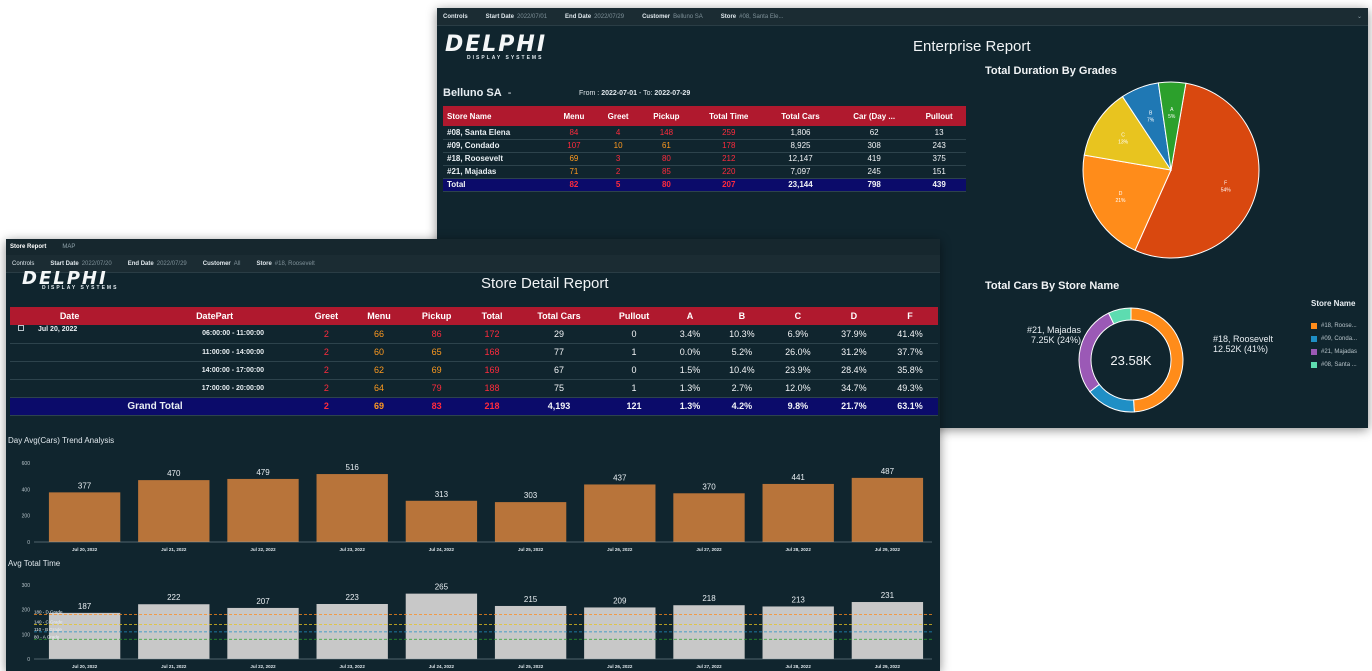 The height and width of the screenshot is (671, 1372). Describe the element at coordinates (800, 146) in the screenshot. I see `value-cell: 8,925` at that location.